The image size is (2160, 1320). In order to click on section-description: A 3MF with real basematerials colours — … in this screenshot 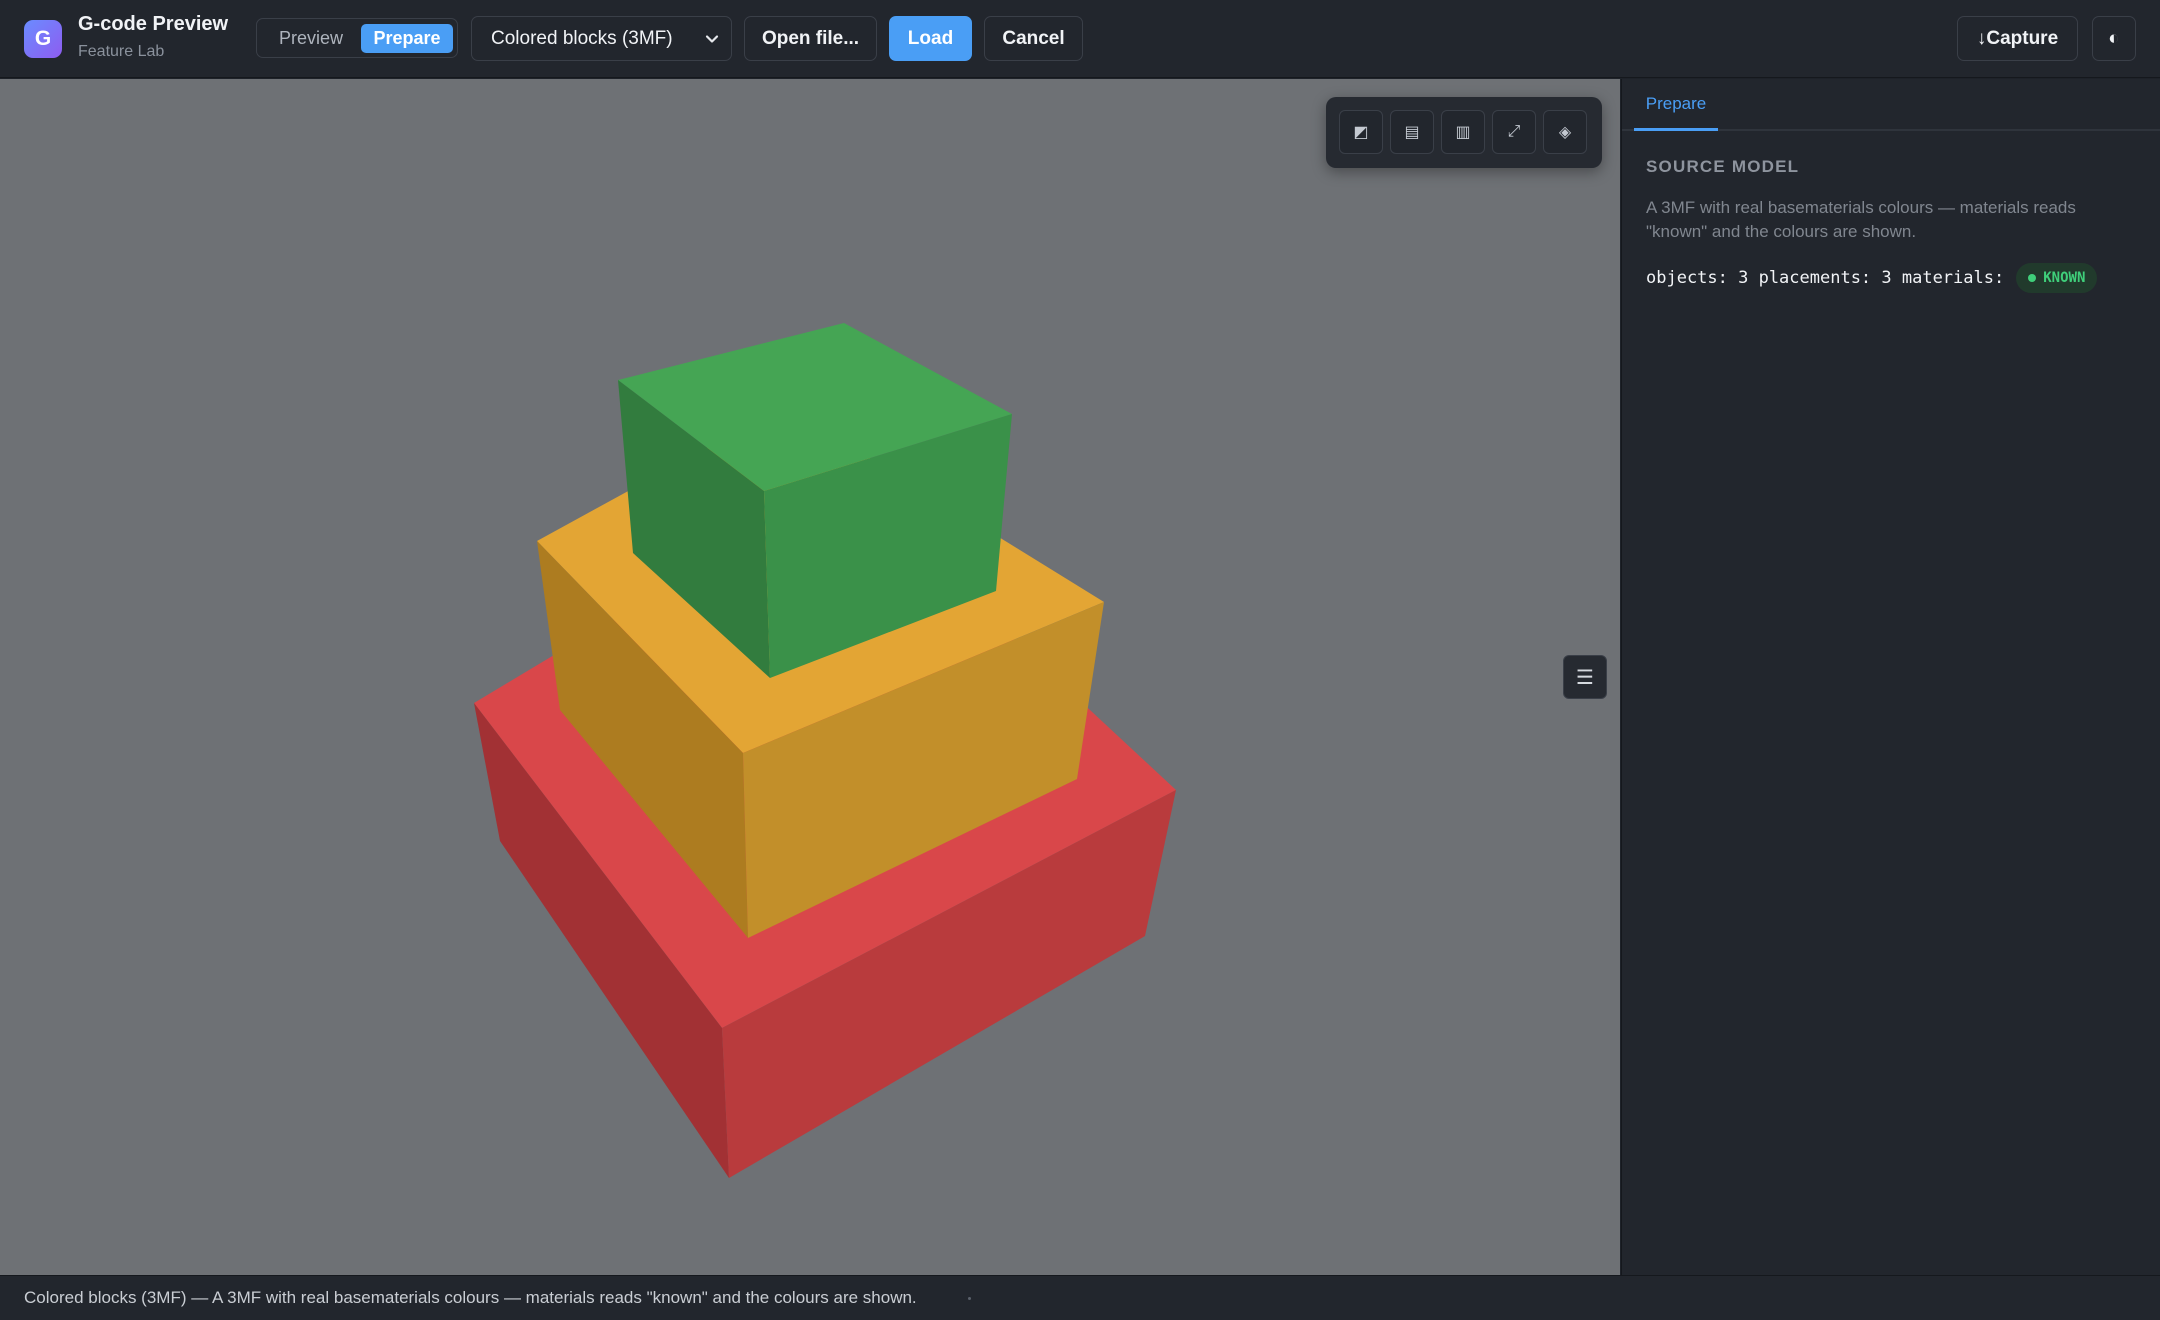, I will do `click(1861, 219)`.